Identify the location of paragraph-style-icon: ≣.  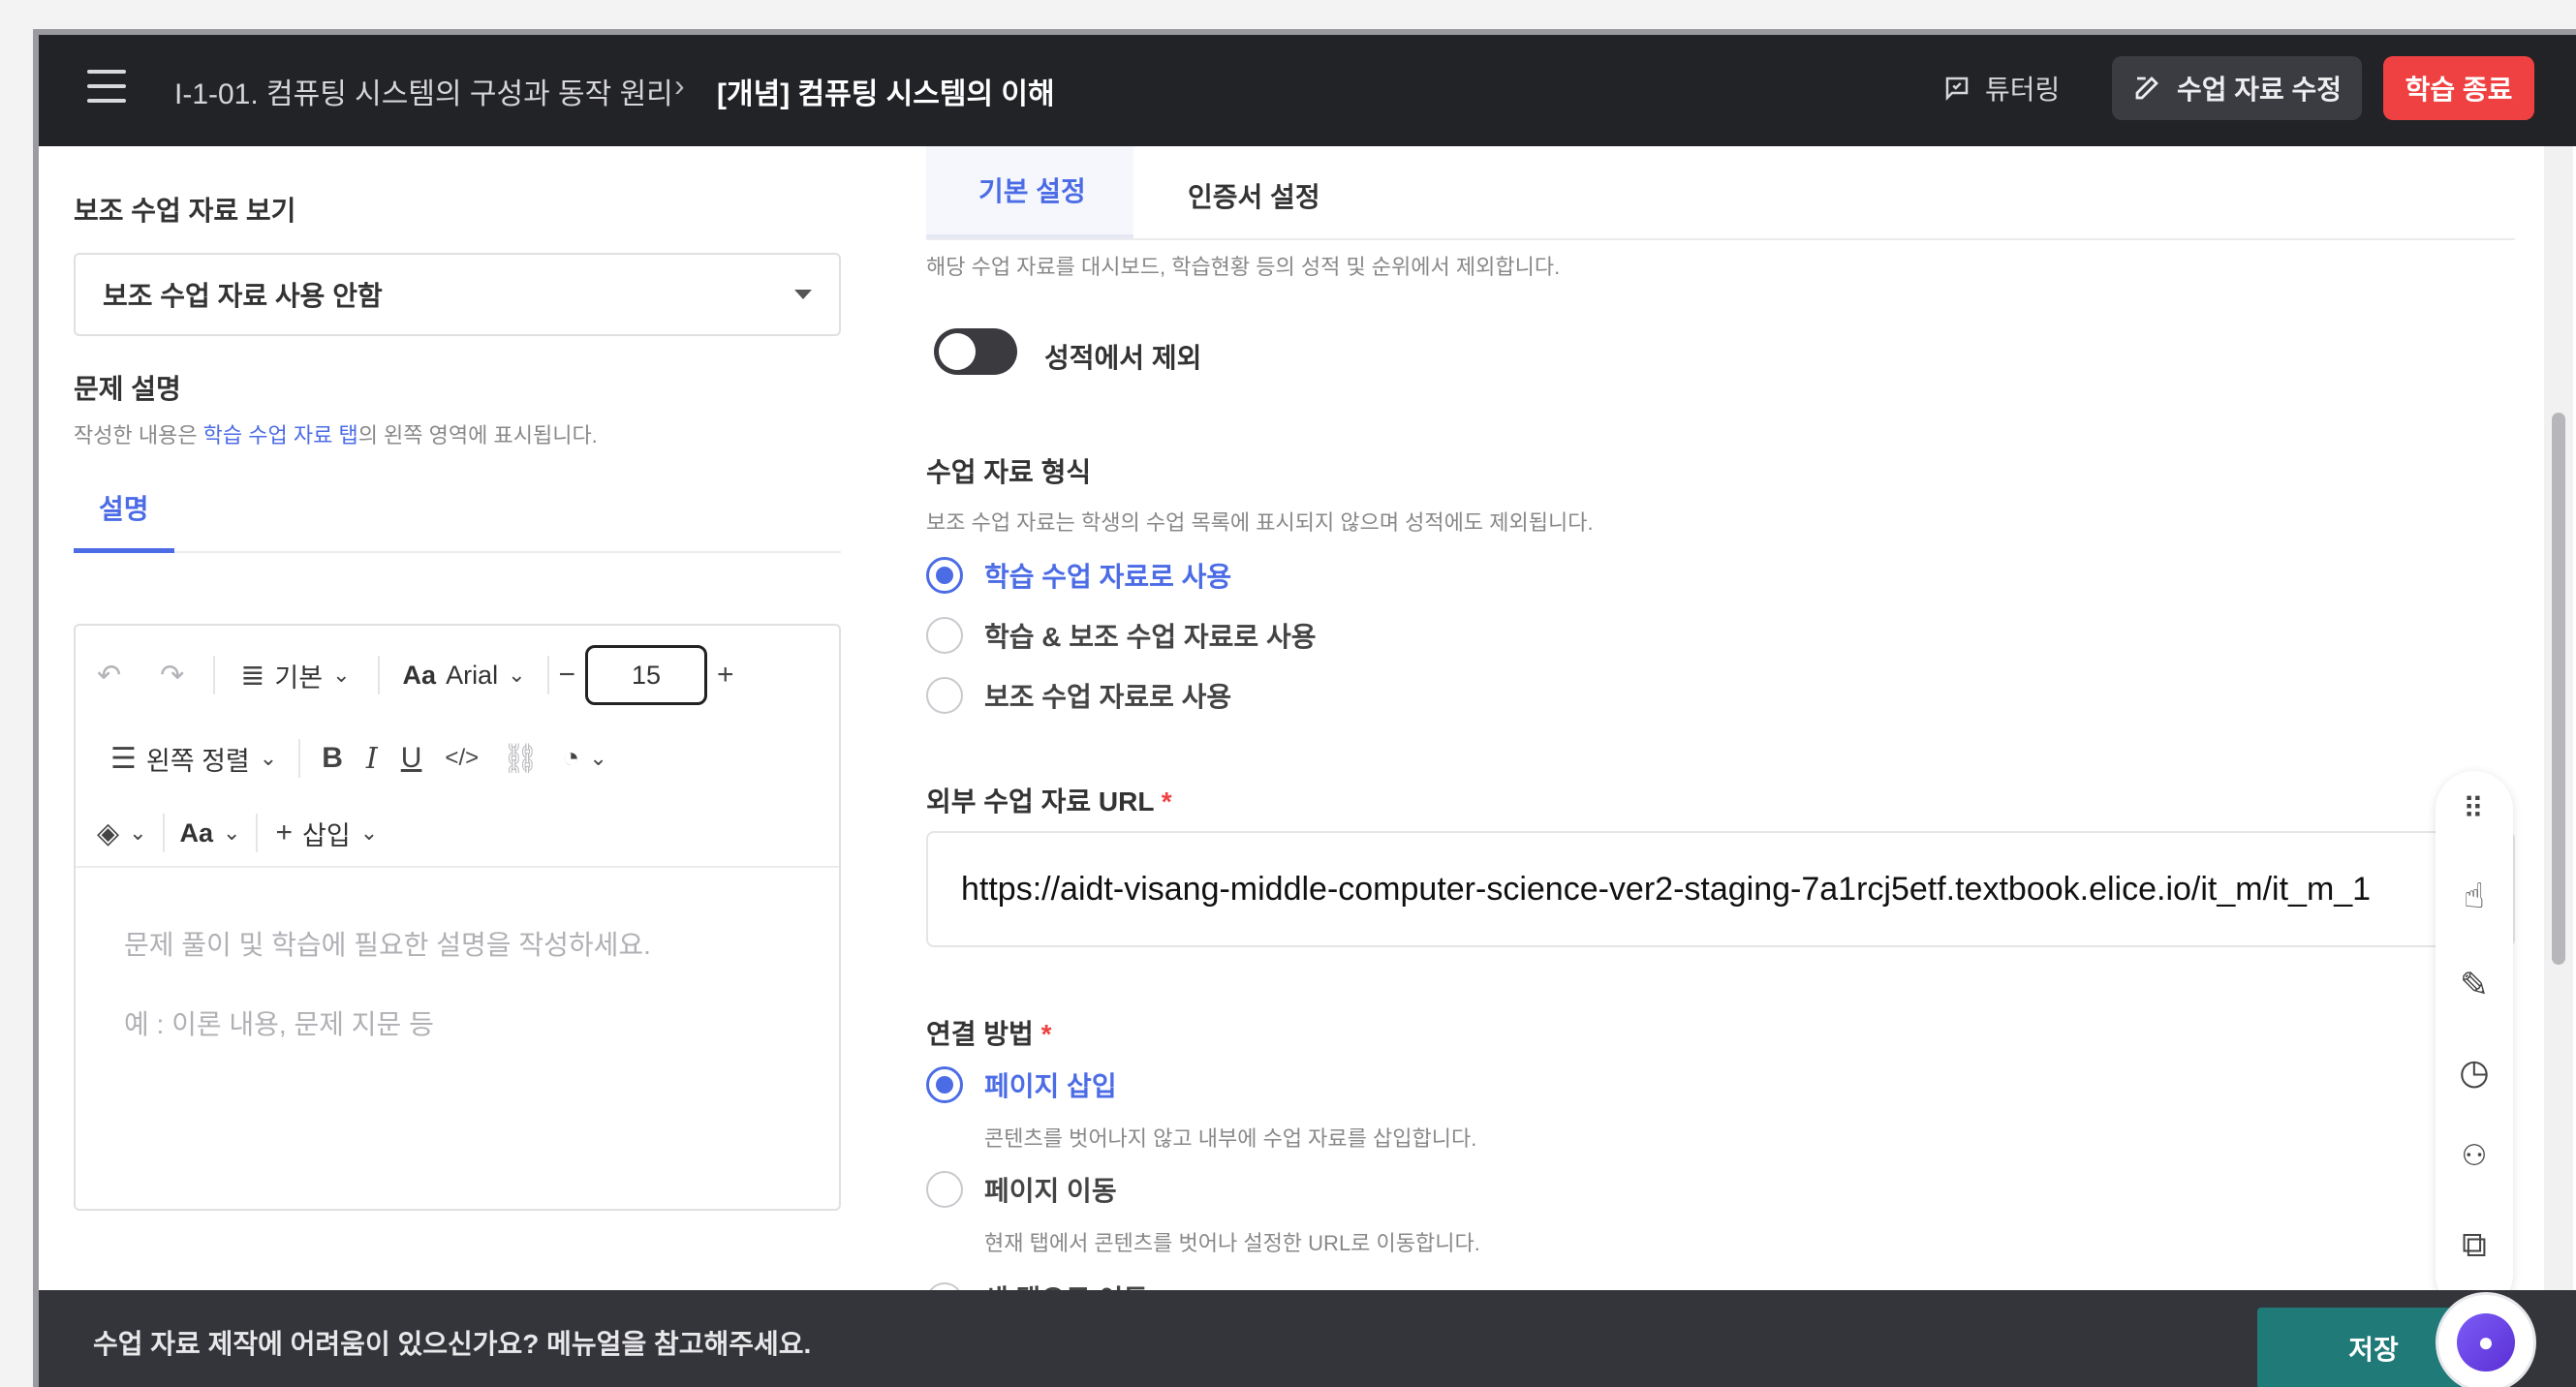
(252, 676).